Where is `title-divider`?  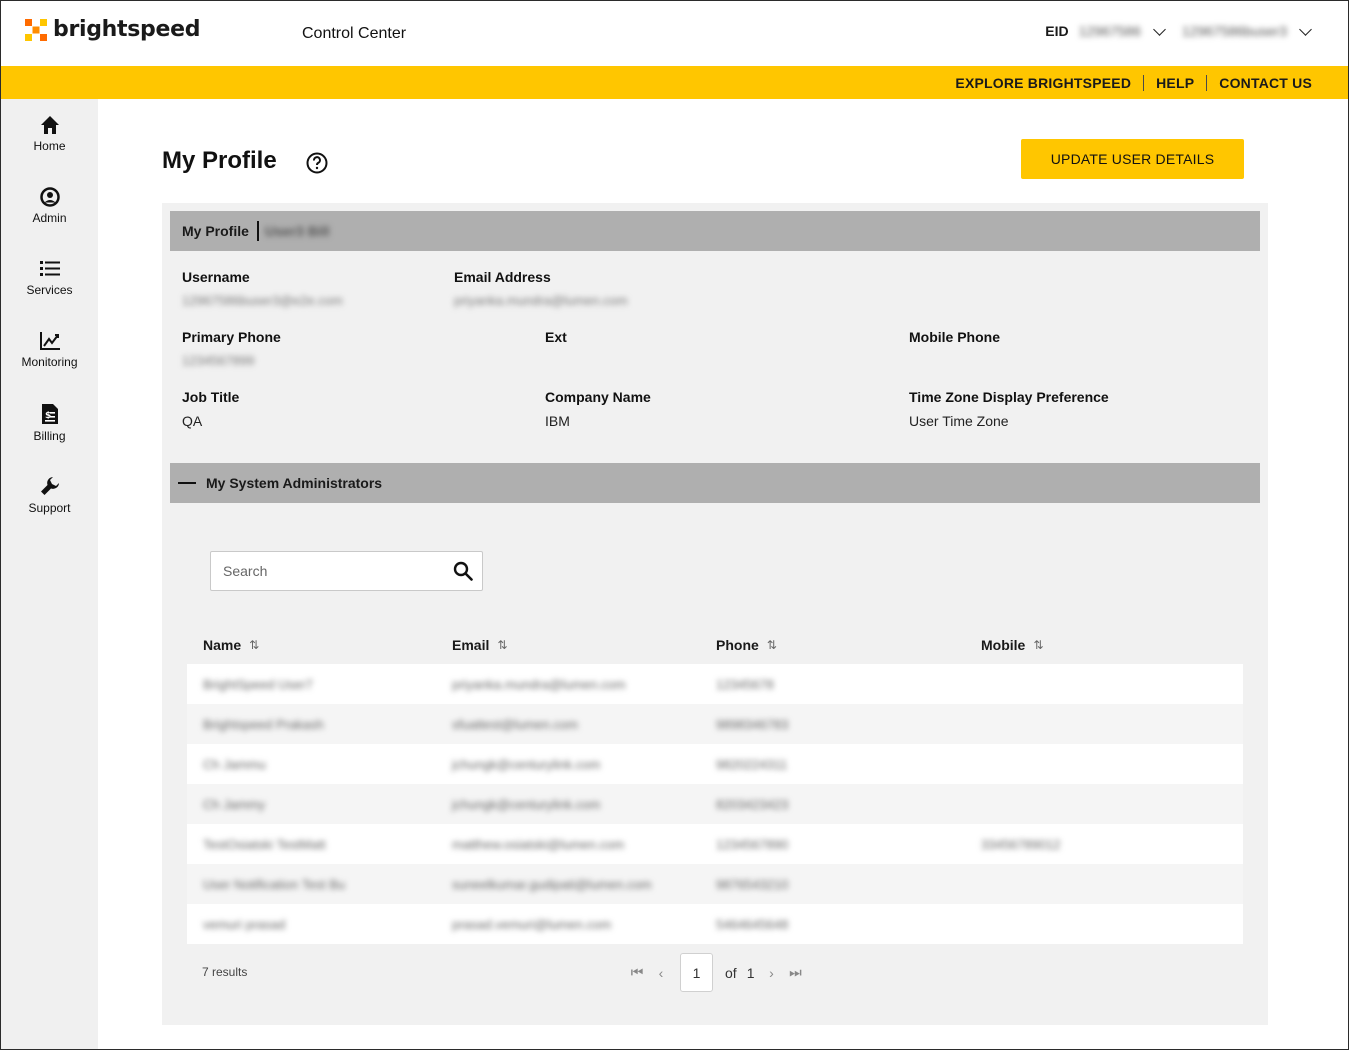 title-divider is located at coordinates (257, 231).